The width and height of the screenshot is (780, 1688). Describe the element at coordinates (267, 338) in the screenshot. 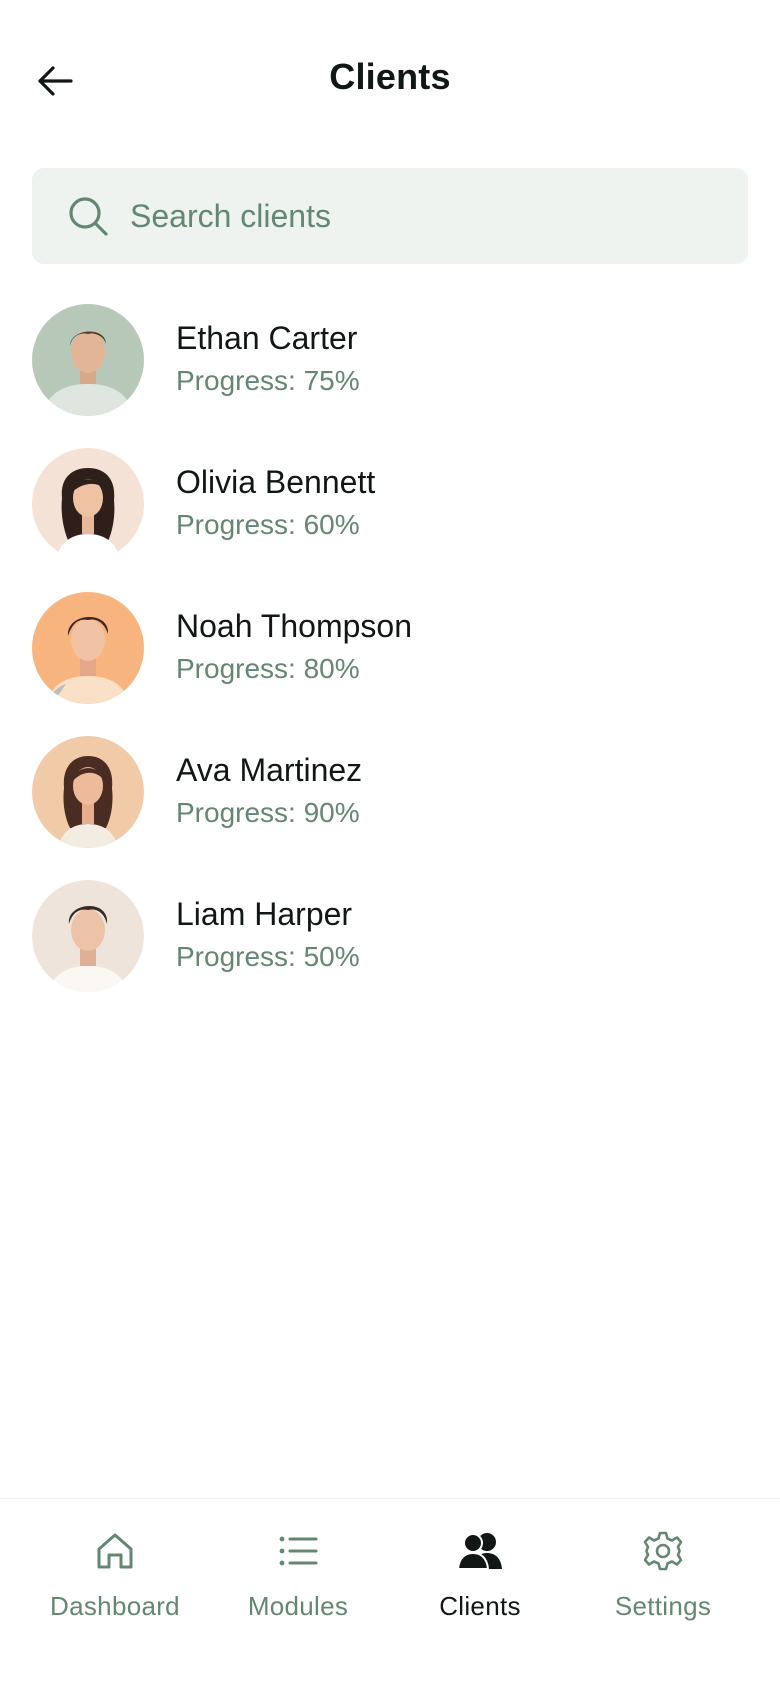

I see `client-name: Ethan Carter` at that location.